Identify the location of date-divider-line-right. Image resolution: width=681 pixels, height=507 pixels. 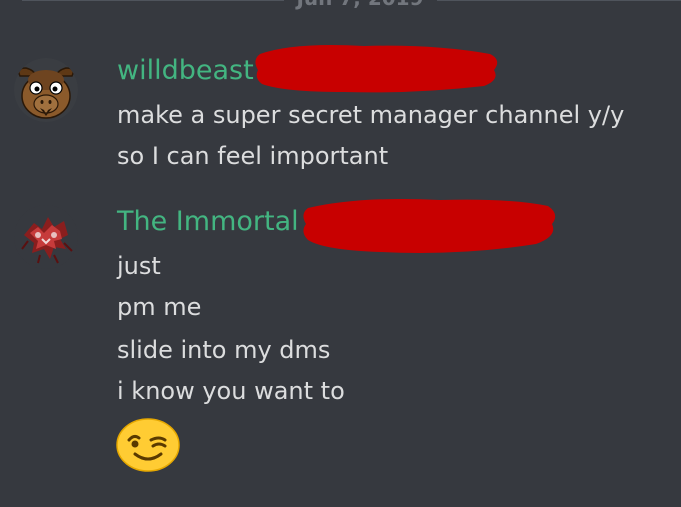
(559, 0).